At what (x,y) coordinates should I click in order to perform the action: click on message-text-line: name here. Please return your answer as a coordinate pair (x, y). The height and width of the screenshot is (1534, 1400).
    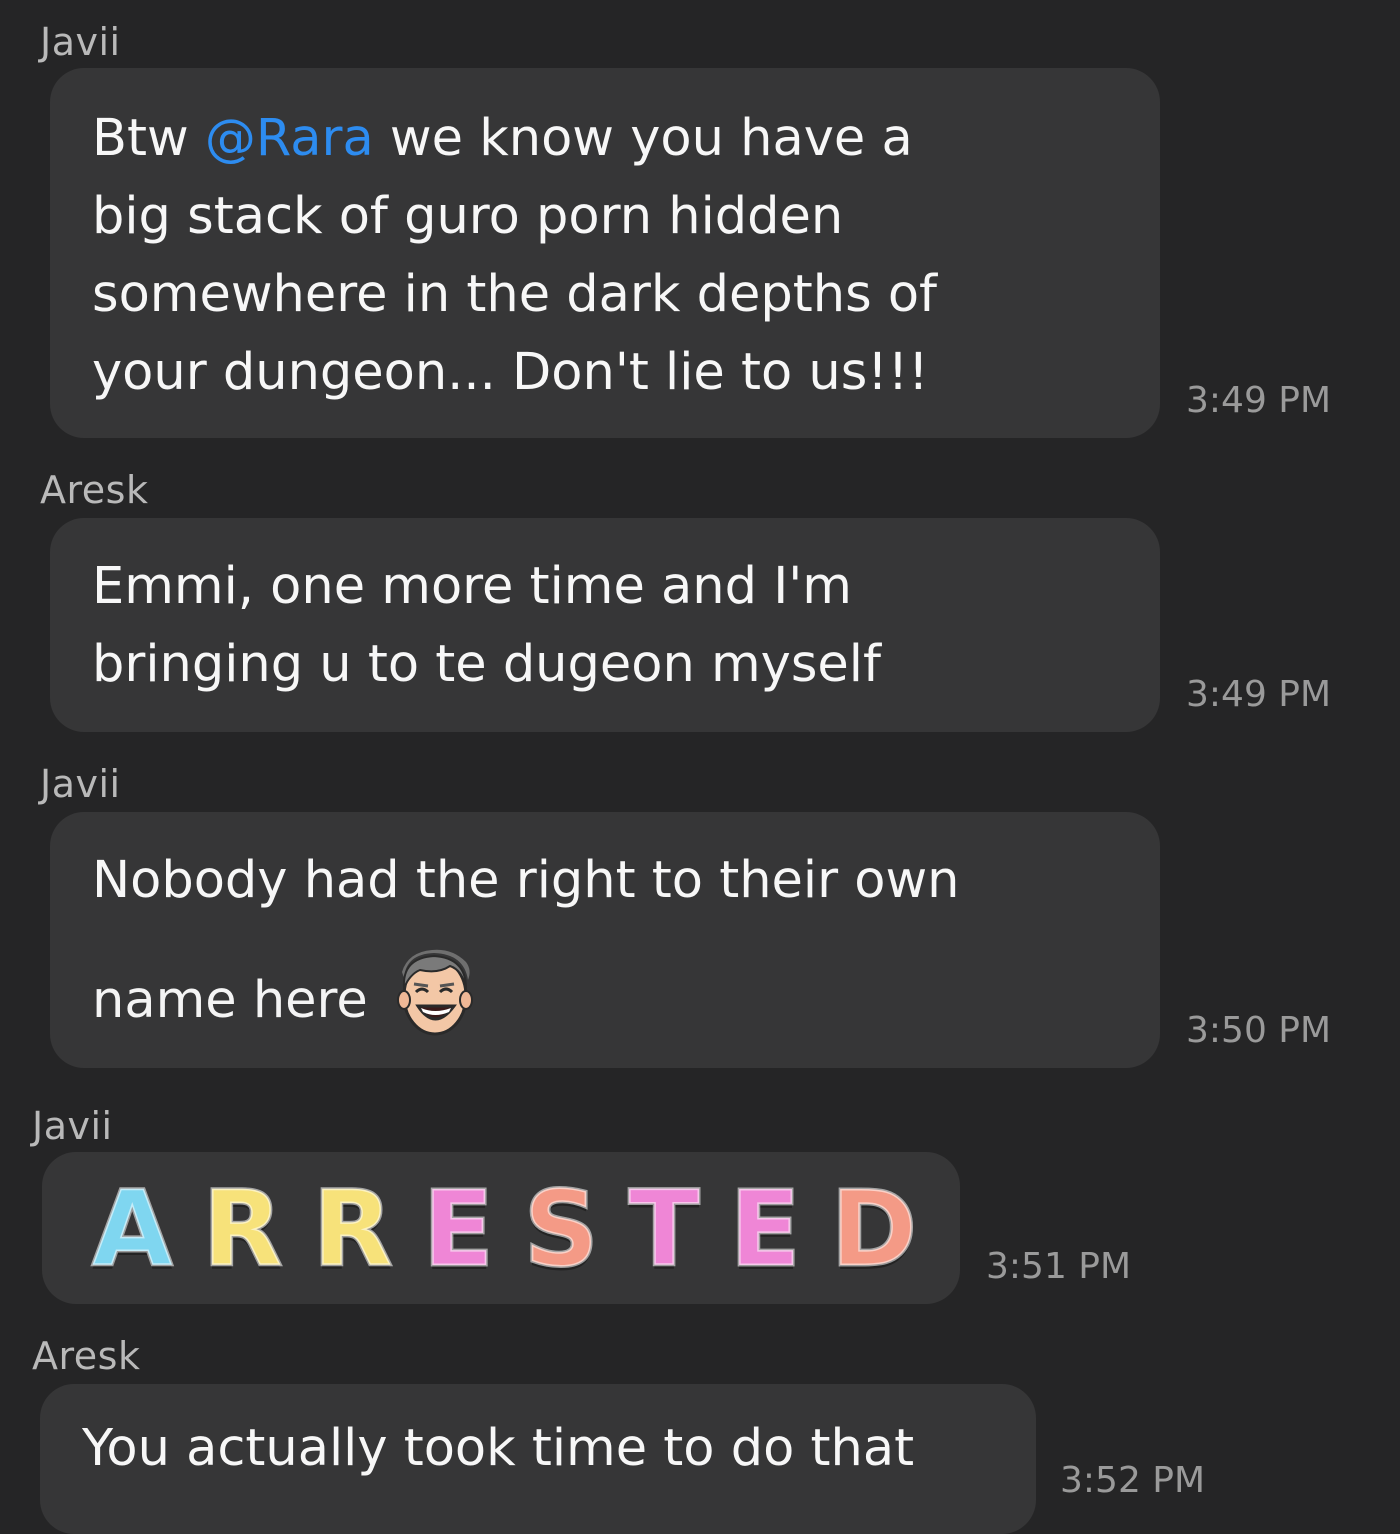
    Looking at the image, I should click on (230, 1000).